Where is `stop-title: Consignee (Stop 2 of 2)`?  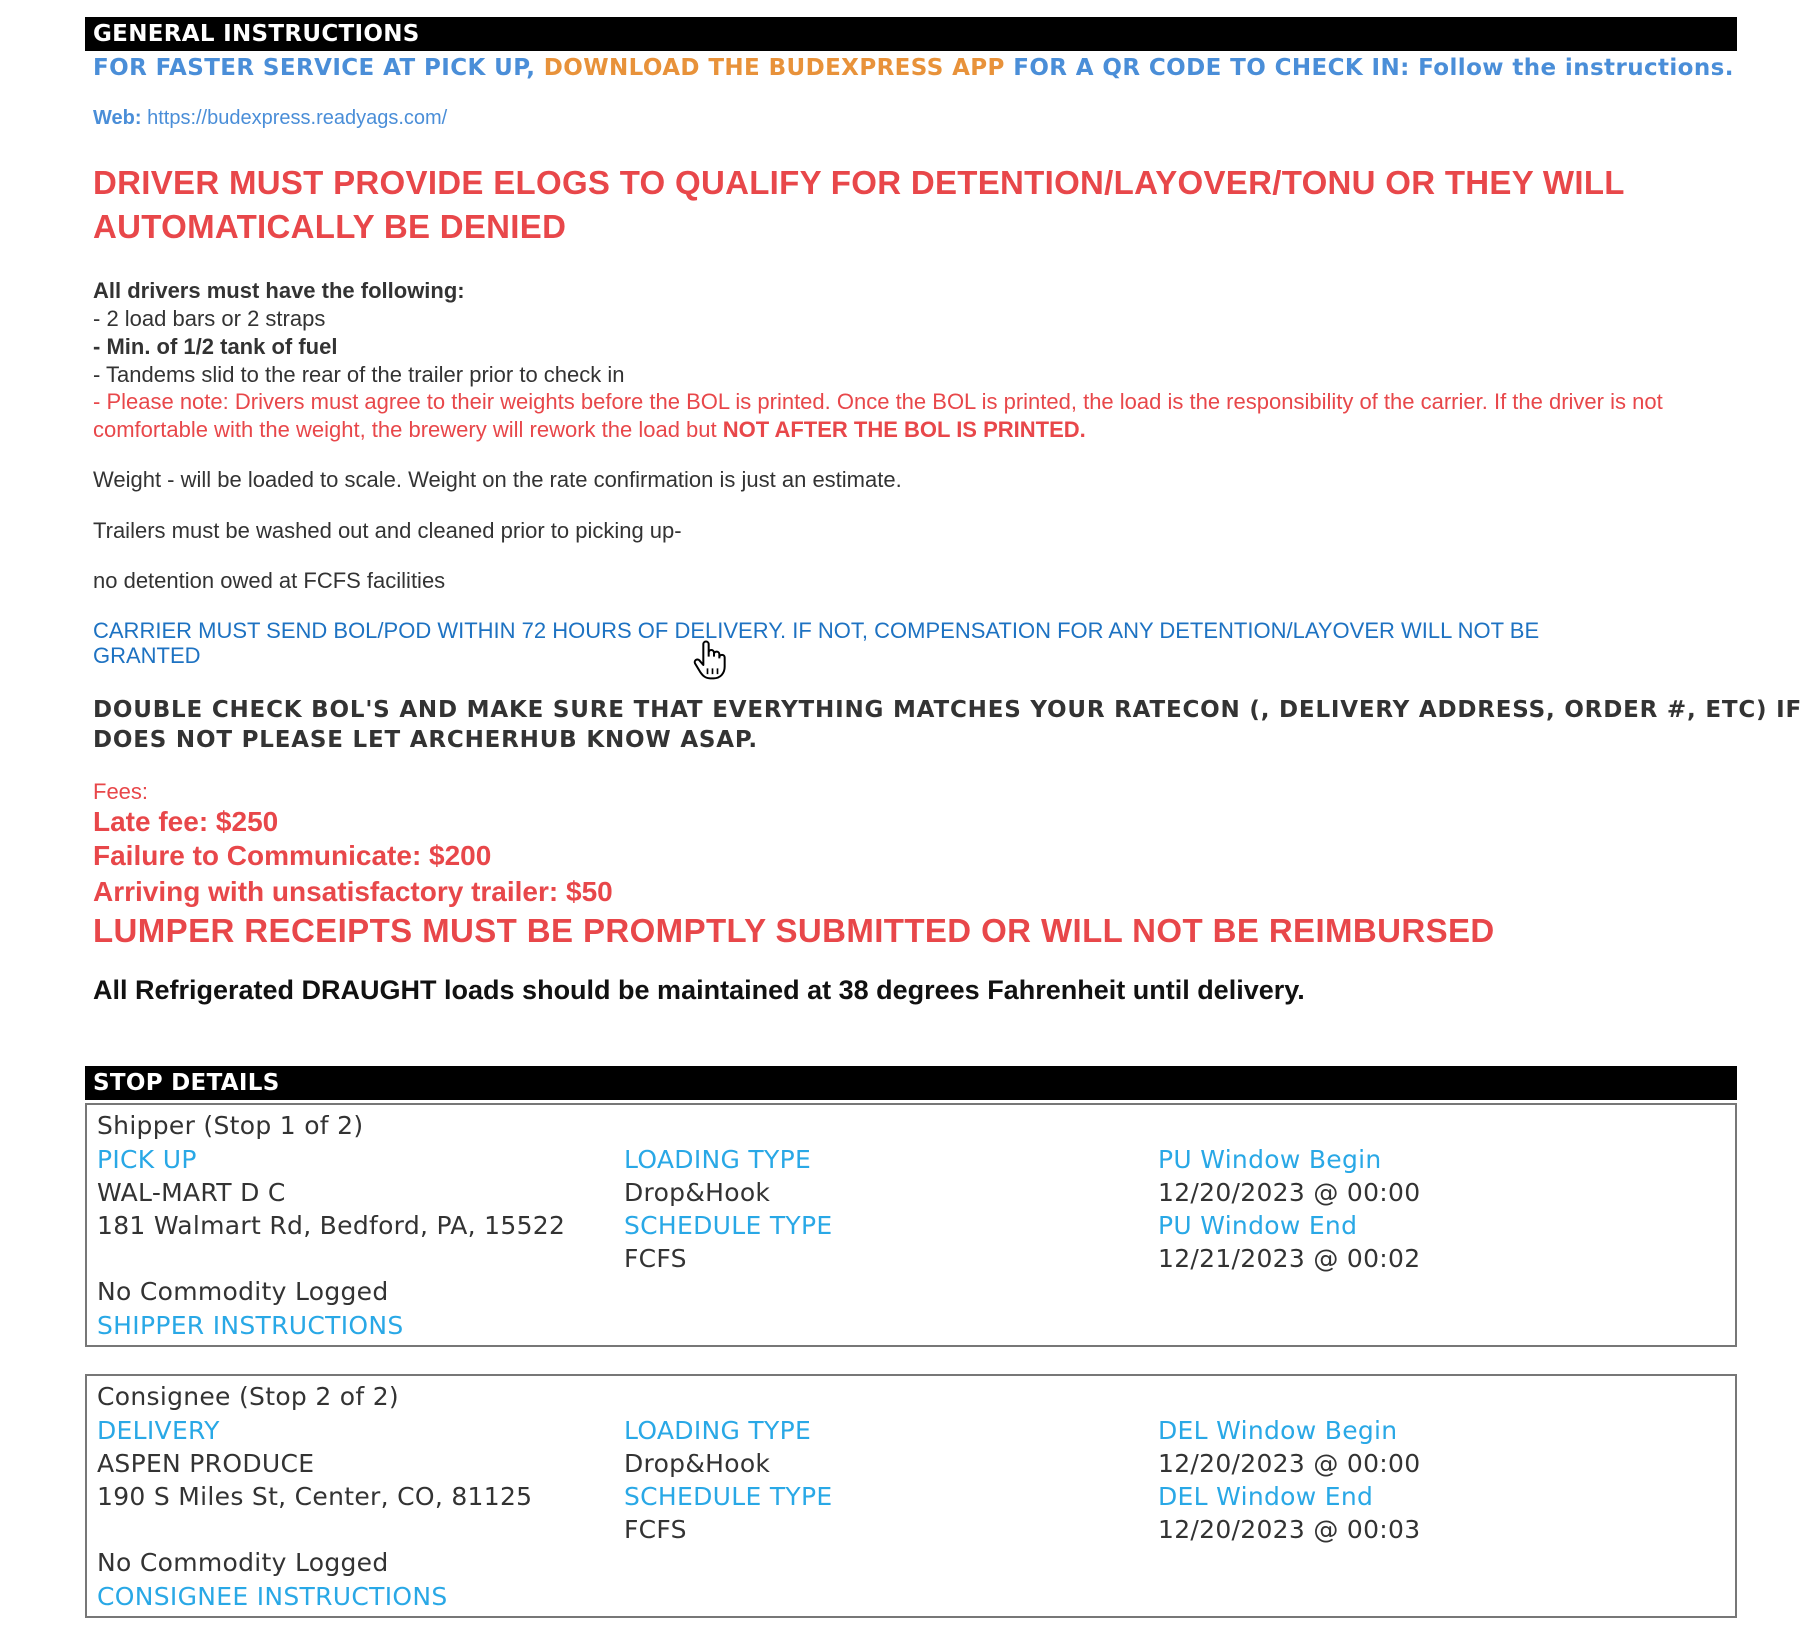
stop-title: Consignee (Stop 2 of 2) is located at coordinates (248, 1396).